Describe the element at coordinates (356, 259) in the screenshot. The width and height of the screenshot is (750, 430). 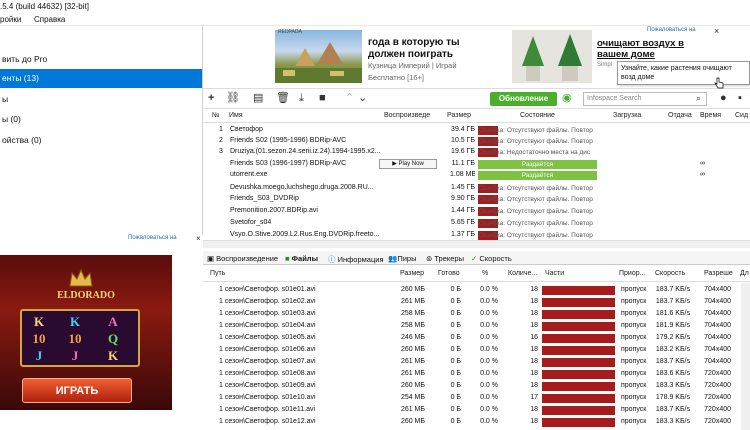
I see `tab-info: ⓘ Информация` at that location.